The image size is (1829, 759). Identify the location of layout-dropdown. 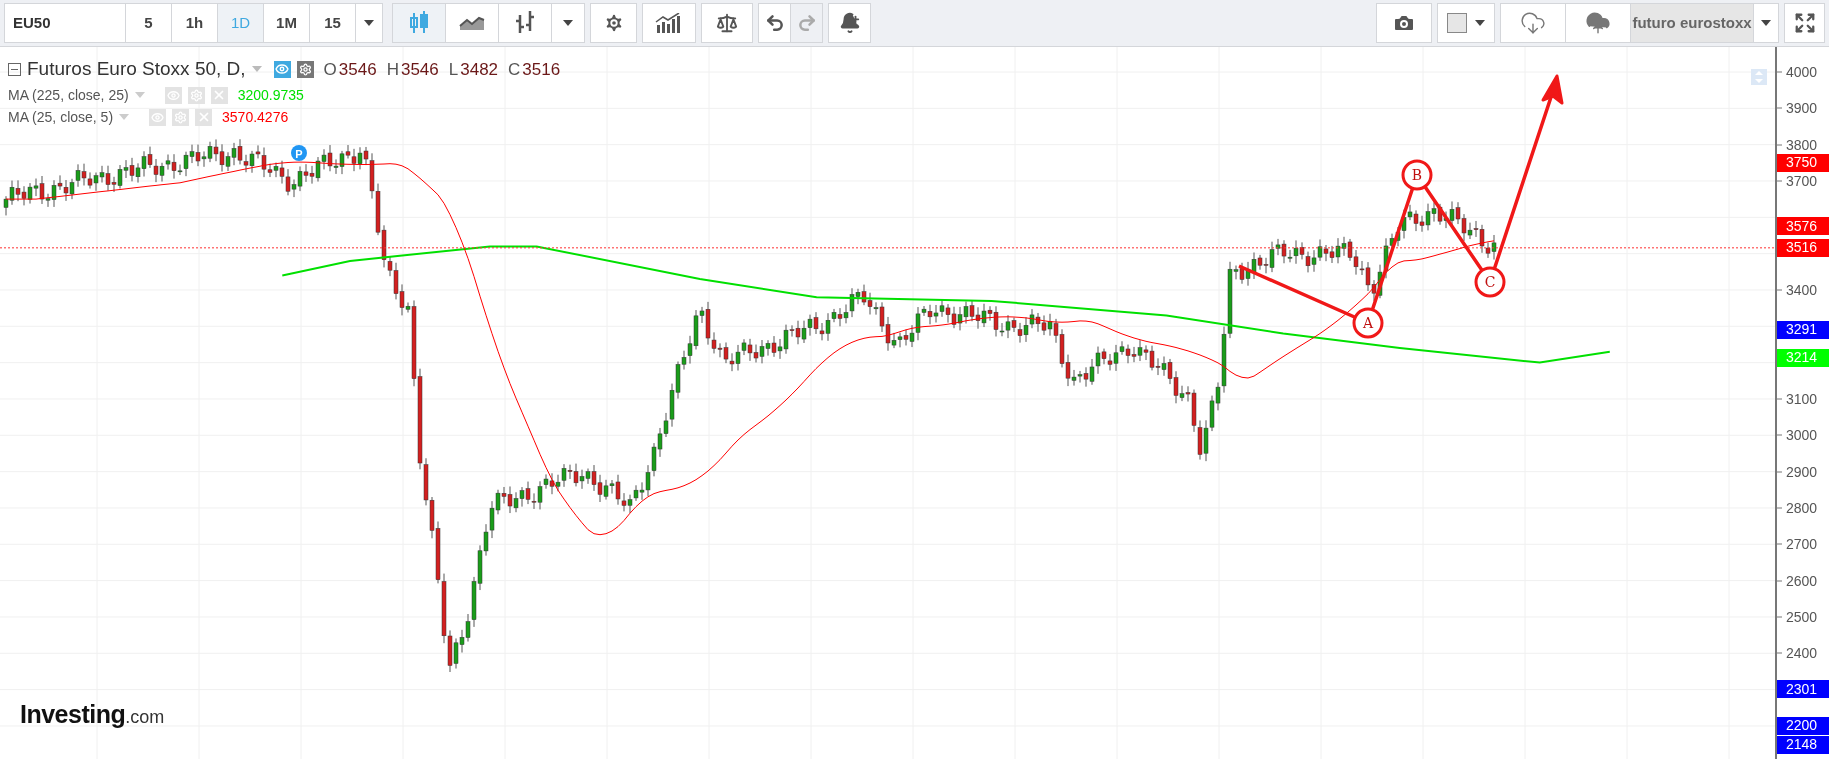
(1766, 23).